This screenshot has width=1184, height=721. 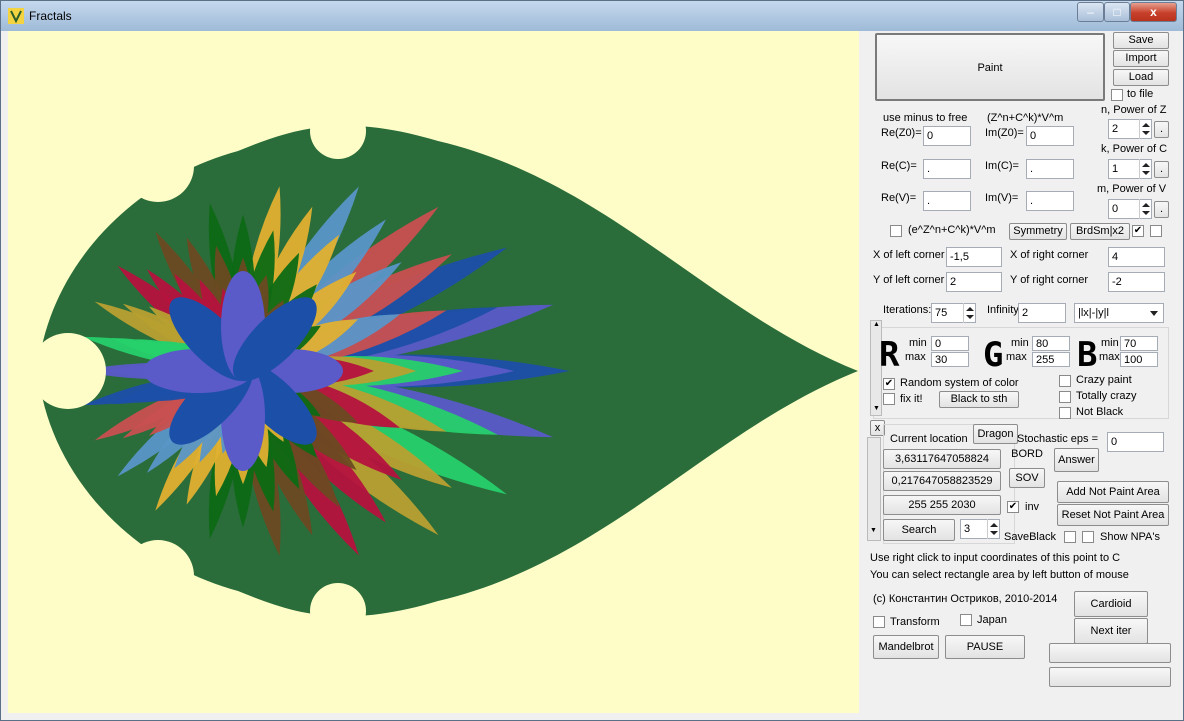 What do you see at coordinates (969, 313) in the screenshot?
I see `iterations-spin-arrows` at bounding box center [969, 313].